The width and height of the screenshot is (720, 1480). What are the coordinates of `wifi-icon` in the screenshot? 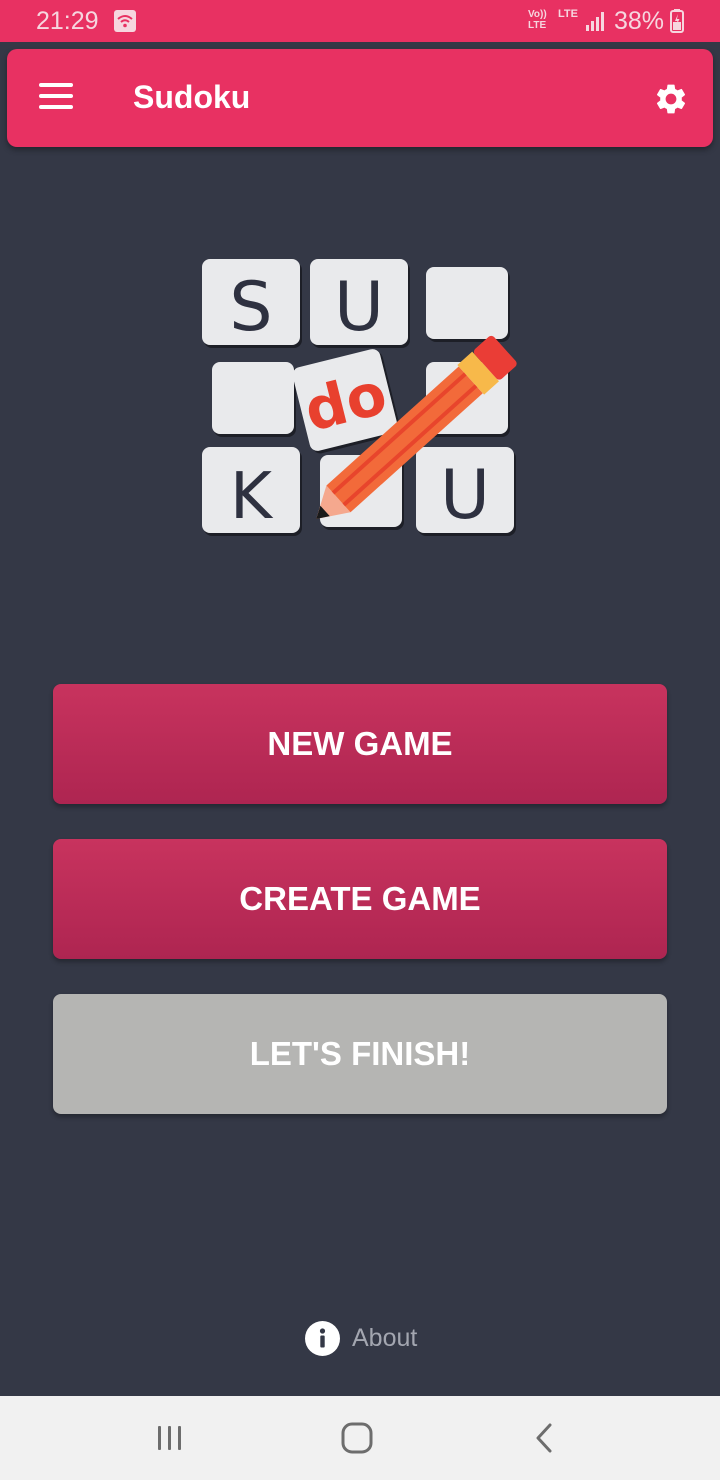 It's located at (125, 21).